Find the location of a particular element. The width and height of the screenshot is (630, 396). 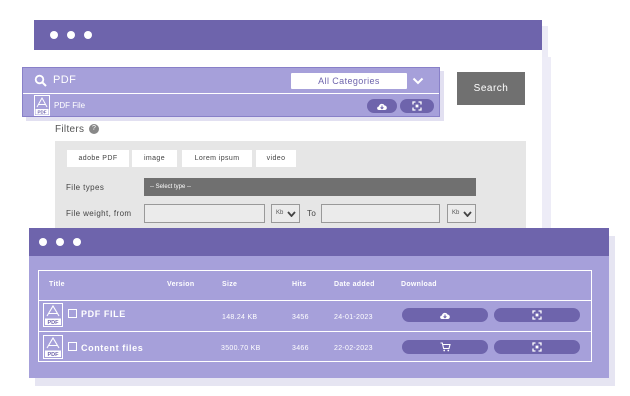

search-input: PDF is located at coordinates (64, 80).